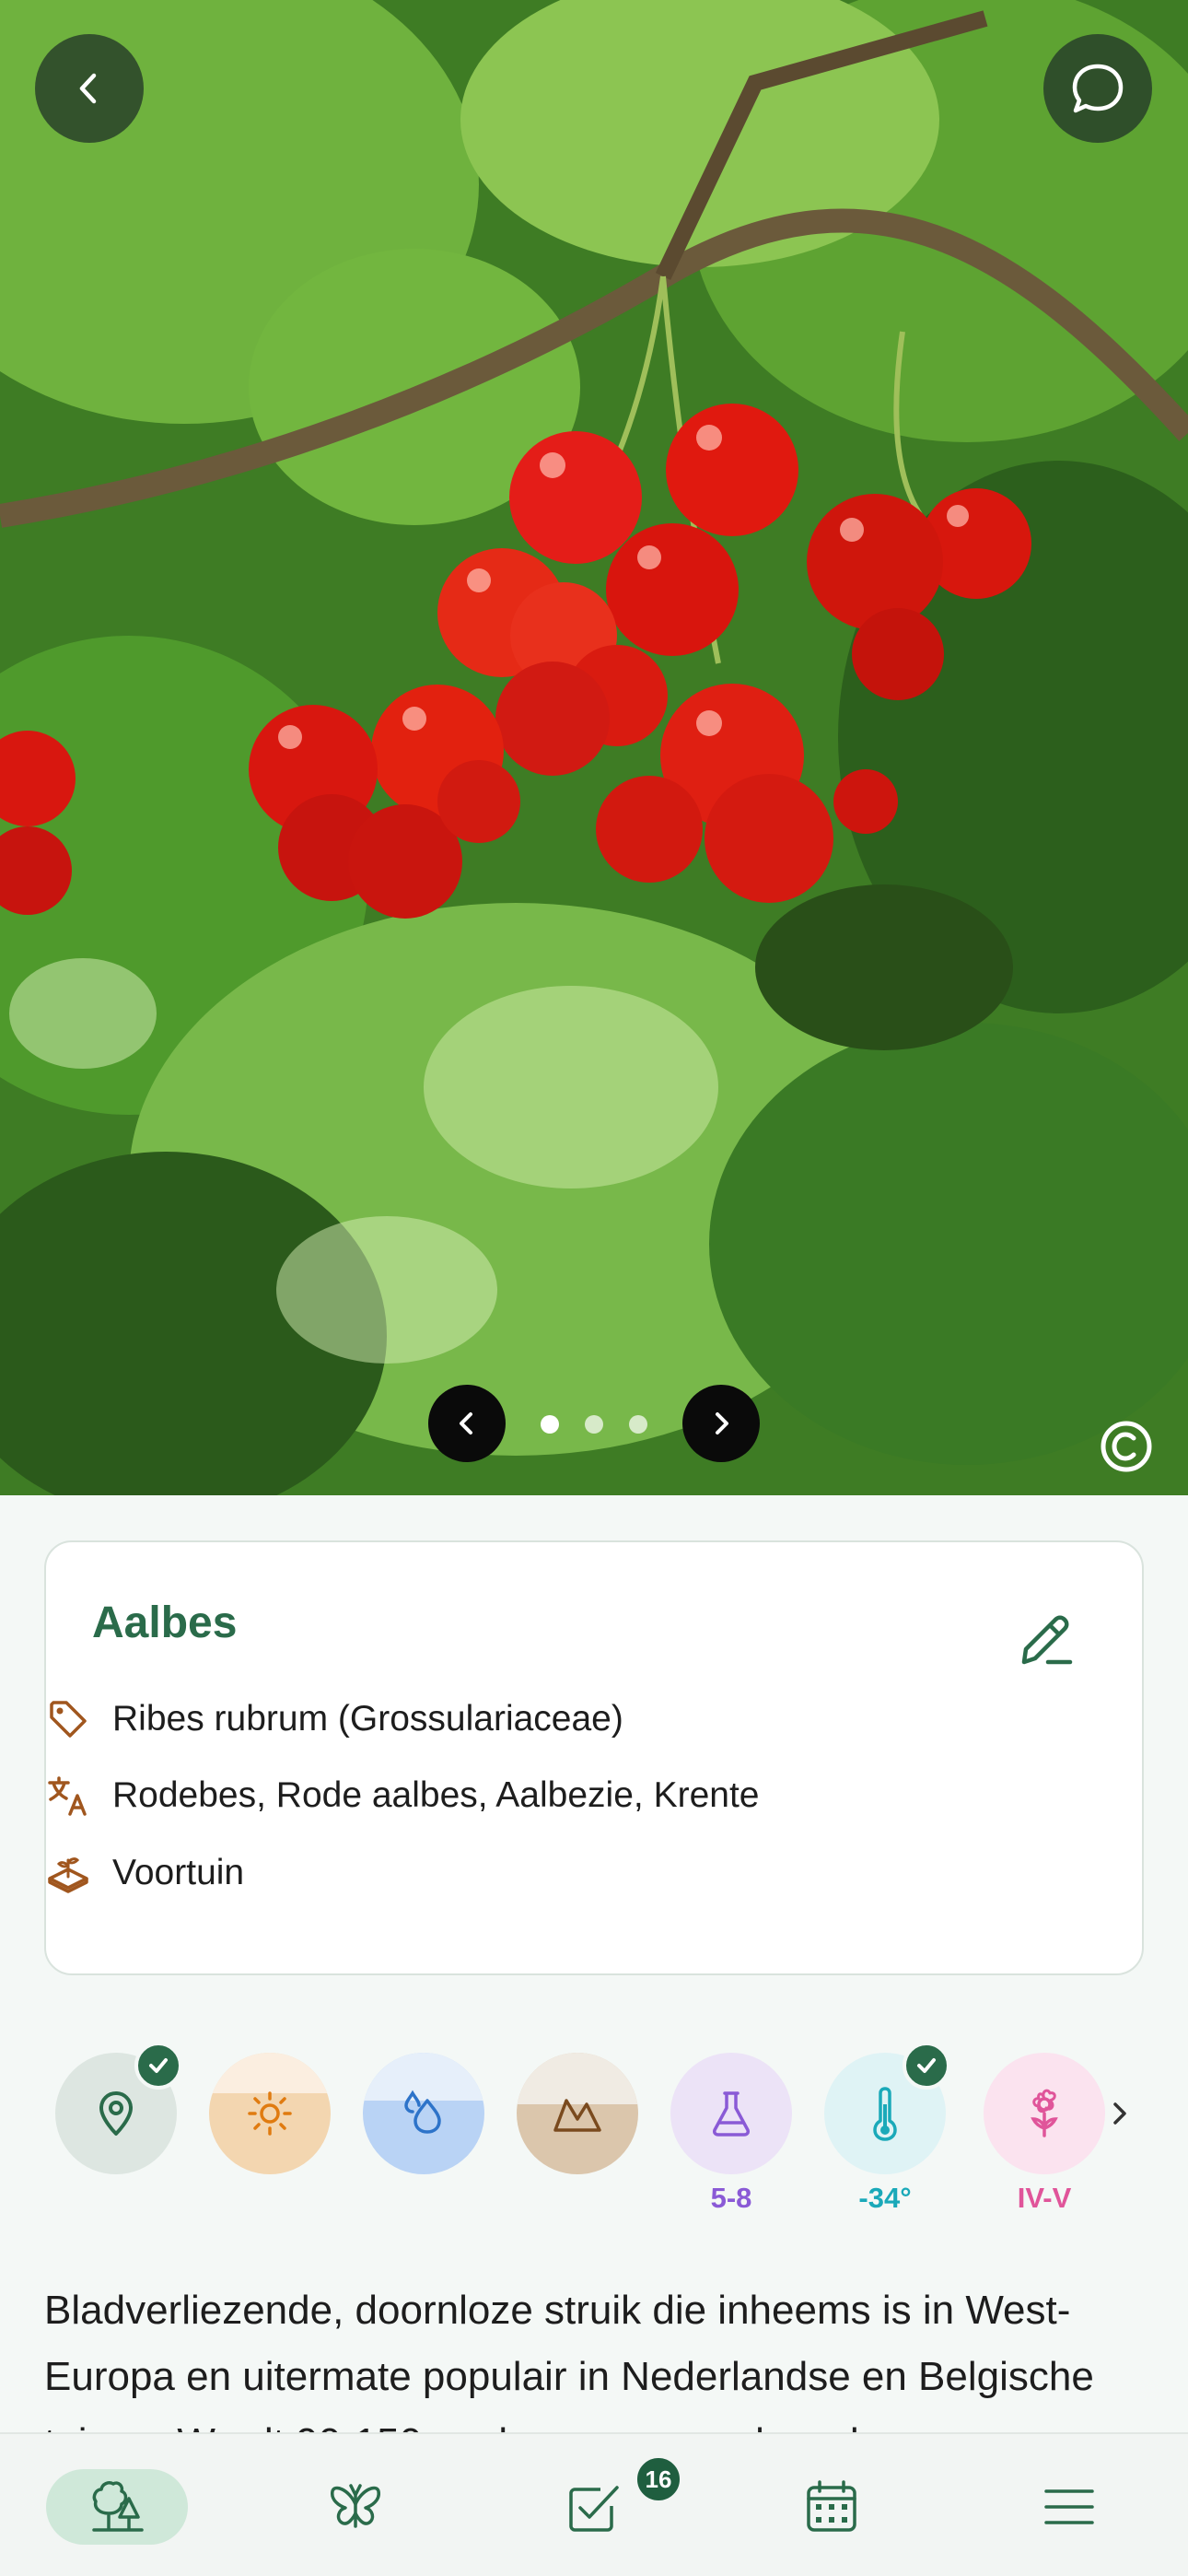 This screenshot has width=1188, height=2576. What do you see at coordinates (885, 2198) in the screenshot?
I see `hardiness-label: -34°` at bounding box center [885, 2198].